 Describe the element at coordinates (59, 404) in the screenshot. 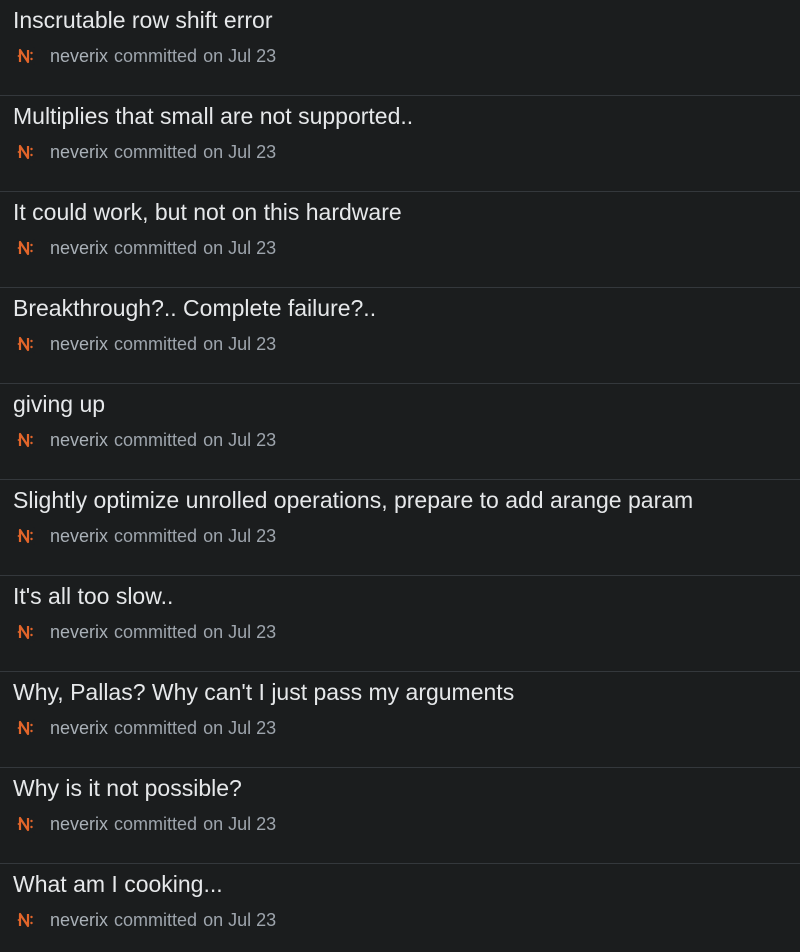

I see `commit-title-link: giving up` at that location.